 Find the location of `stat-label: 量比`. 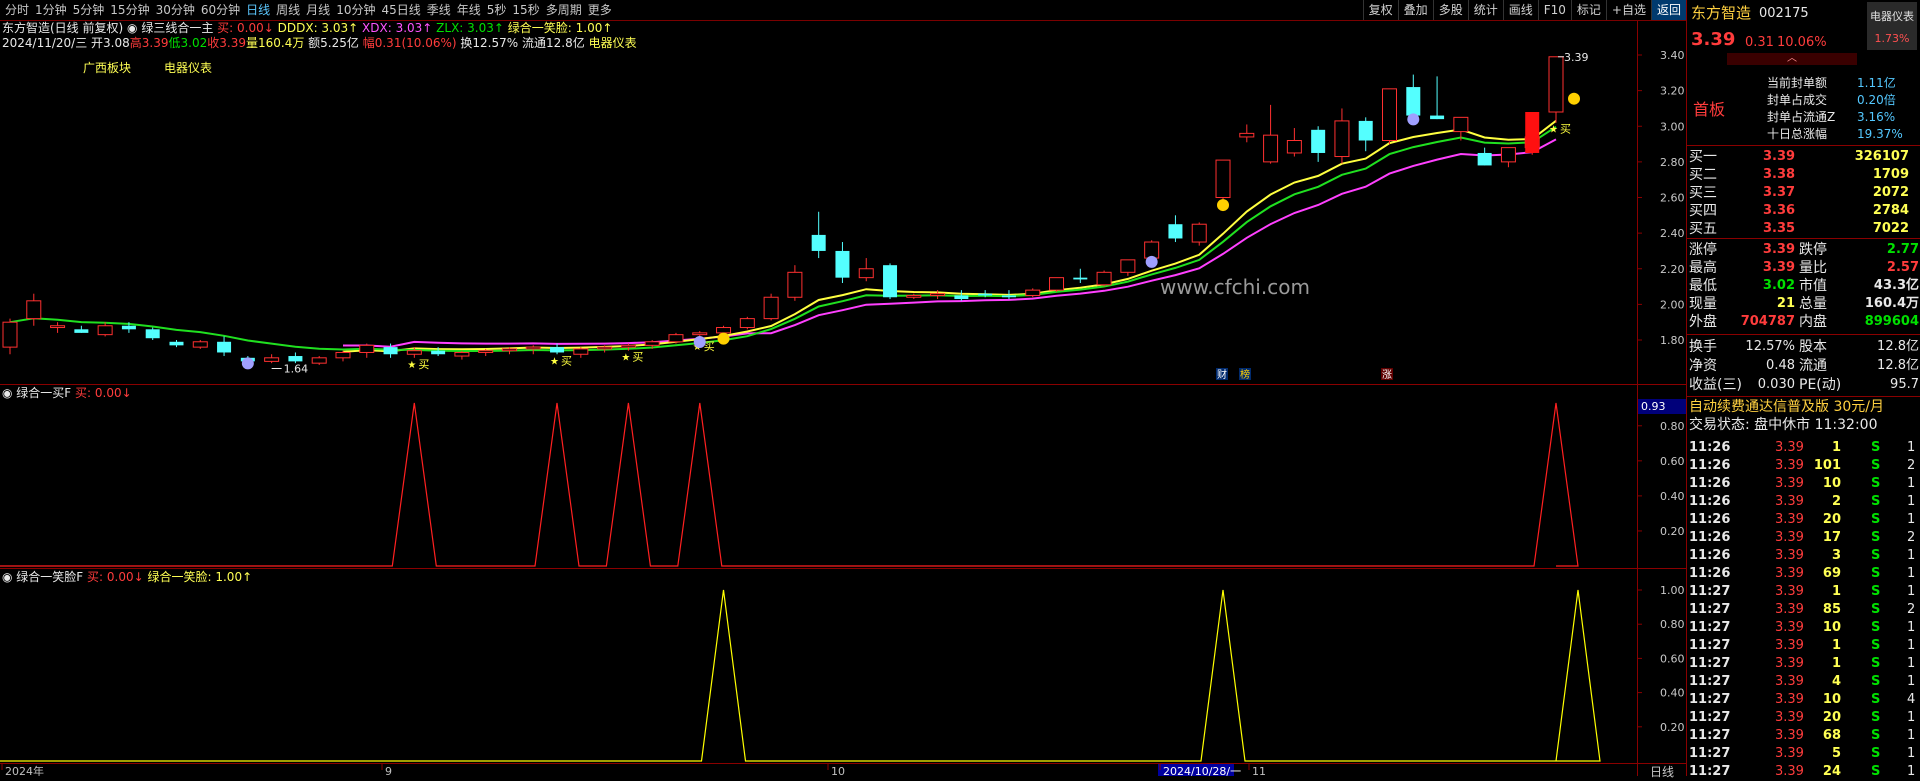

stat-label: 量比 is located at coordinates (1813, 268).